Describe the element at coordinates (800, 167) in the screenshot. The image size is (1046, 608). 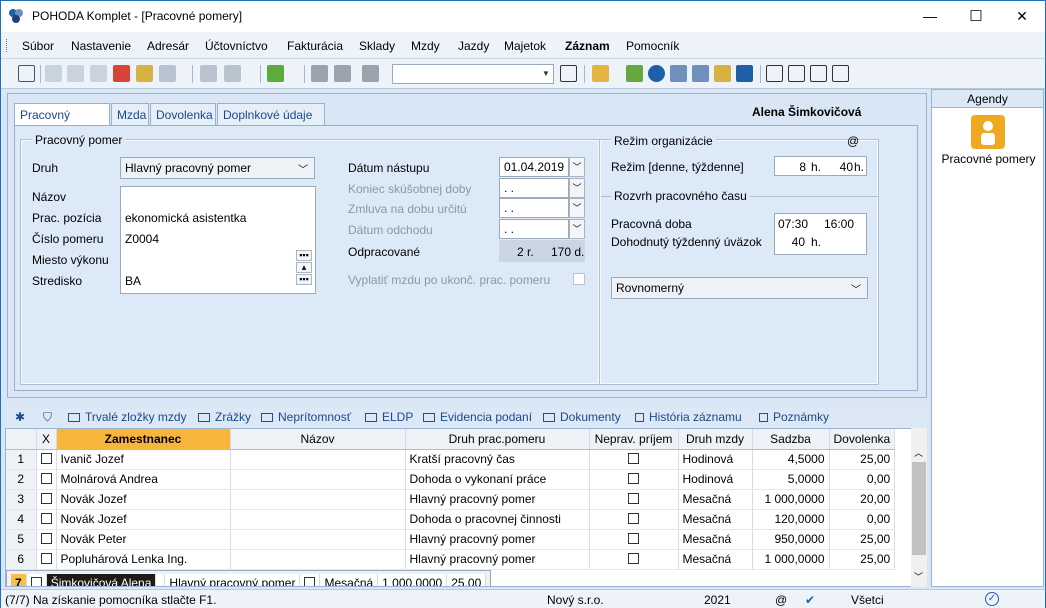
I see `rezim-daily-field: 8` at that location.